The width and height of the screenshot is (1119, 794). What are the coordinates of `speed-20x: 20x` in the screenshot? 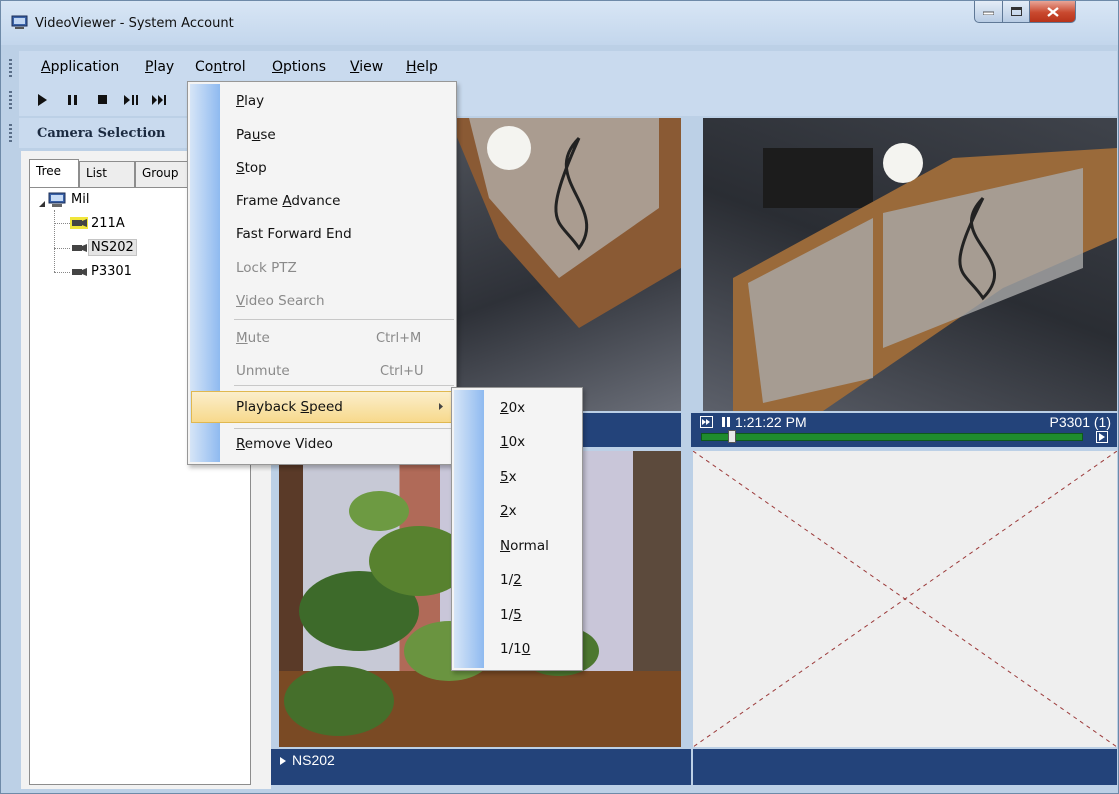 It's located at (512, 408).